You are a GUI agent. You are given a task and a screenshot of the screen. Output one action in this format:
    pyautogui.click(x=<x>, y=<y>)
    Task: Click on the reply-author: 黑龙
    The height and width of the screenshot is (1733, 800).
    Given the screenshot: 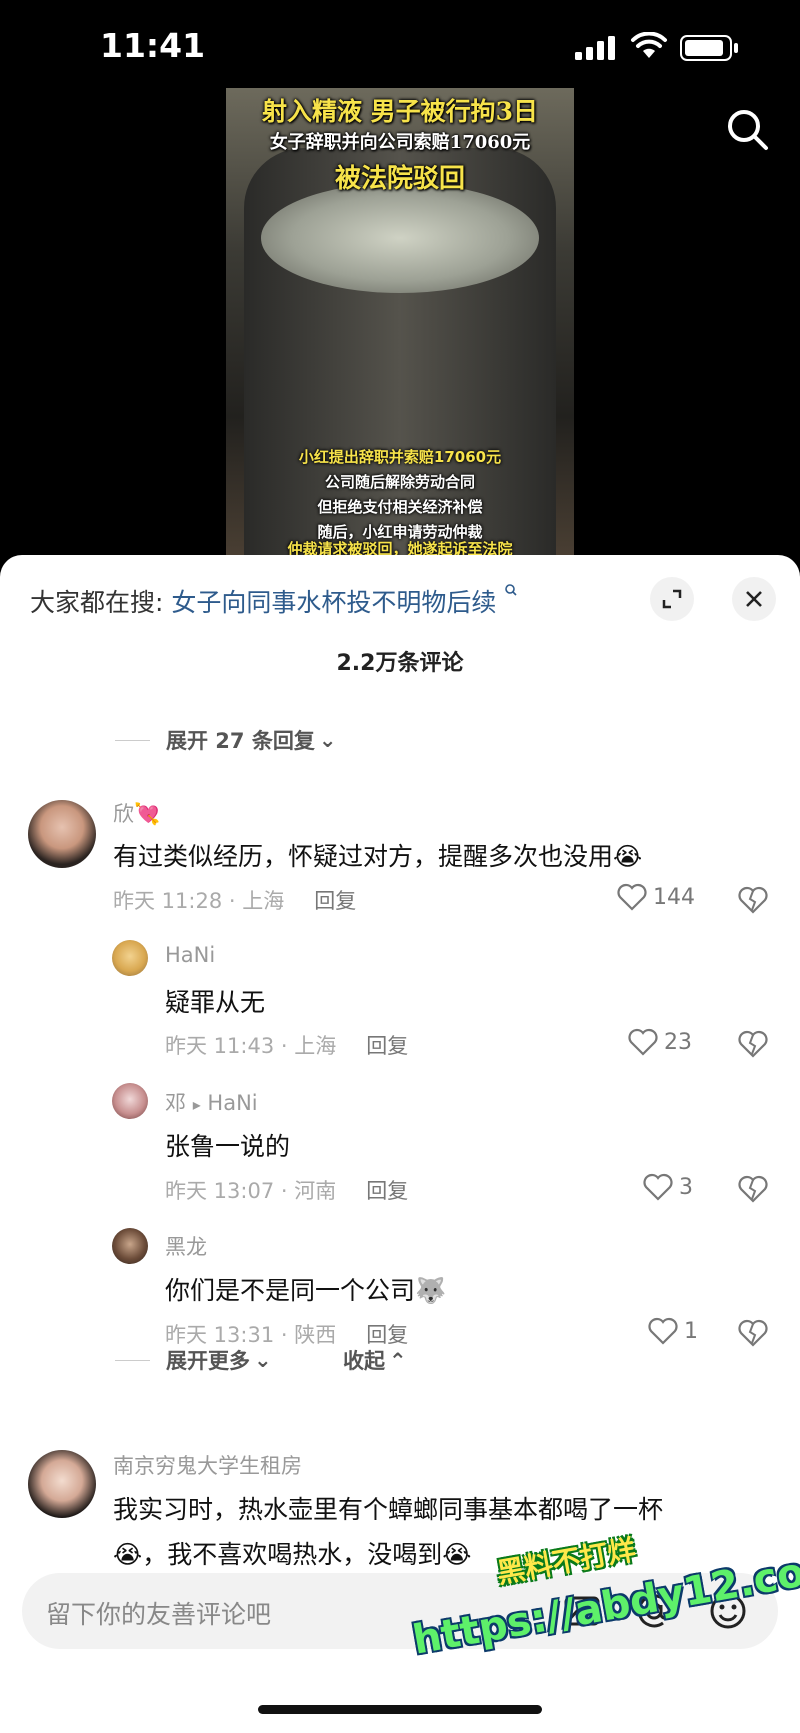 What is the action you would take?
    pyautogui.click(x=186, y=1246)
    